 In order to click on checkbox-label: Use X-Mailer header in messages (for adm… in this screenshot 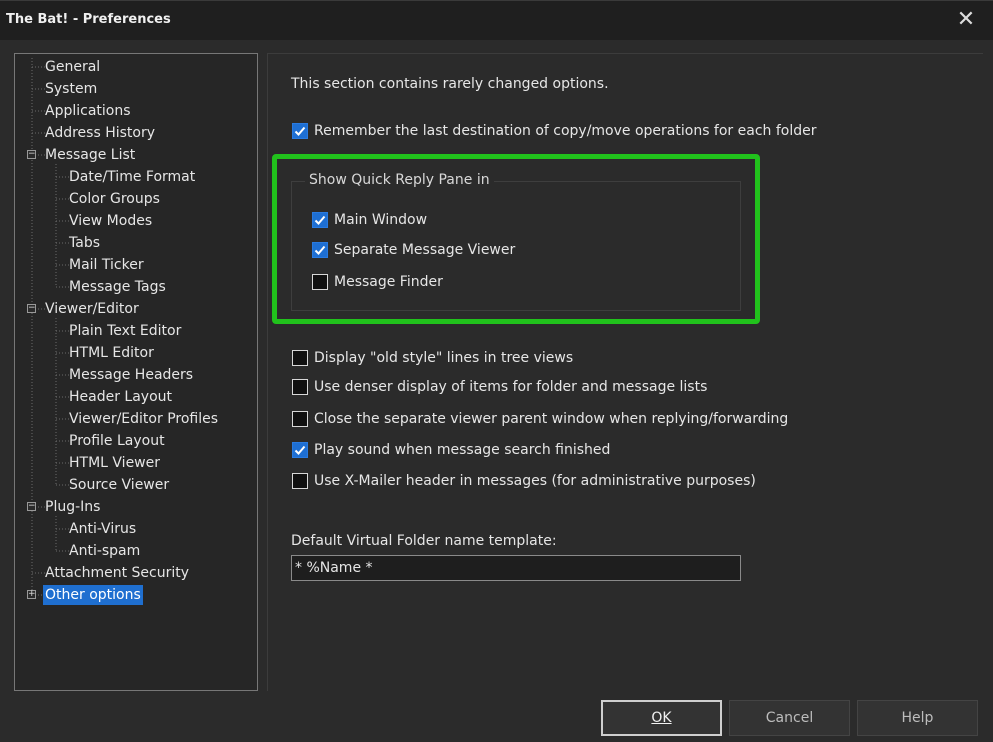, I will do `click(535, 481)`.